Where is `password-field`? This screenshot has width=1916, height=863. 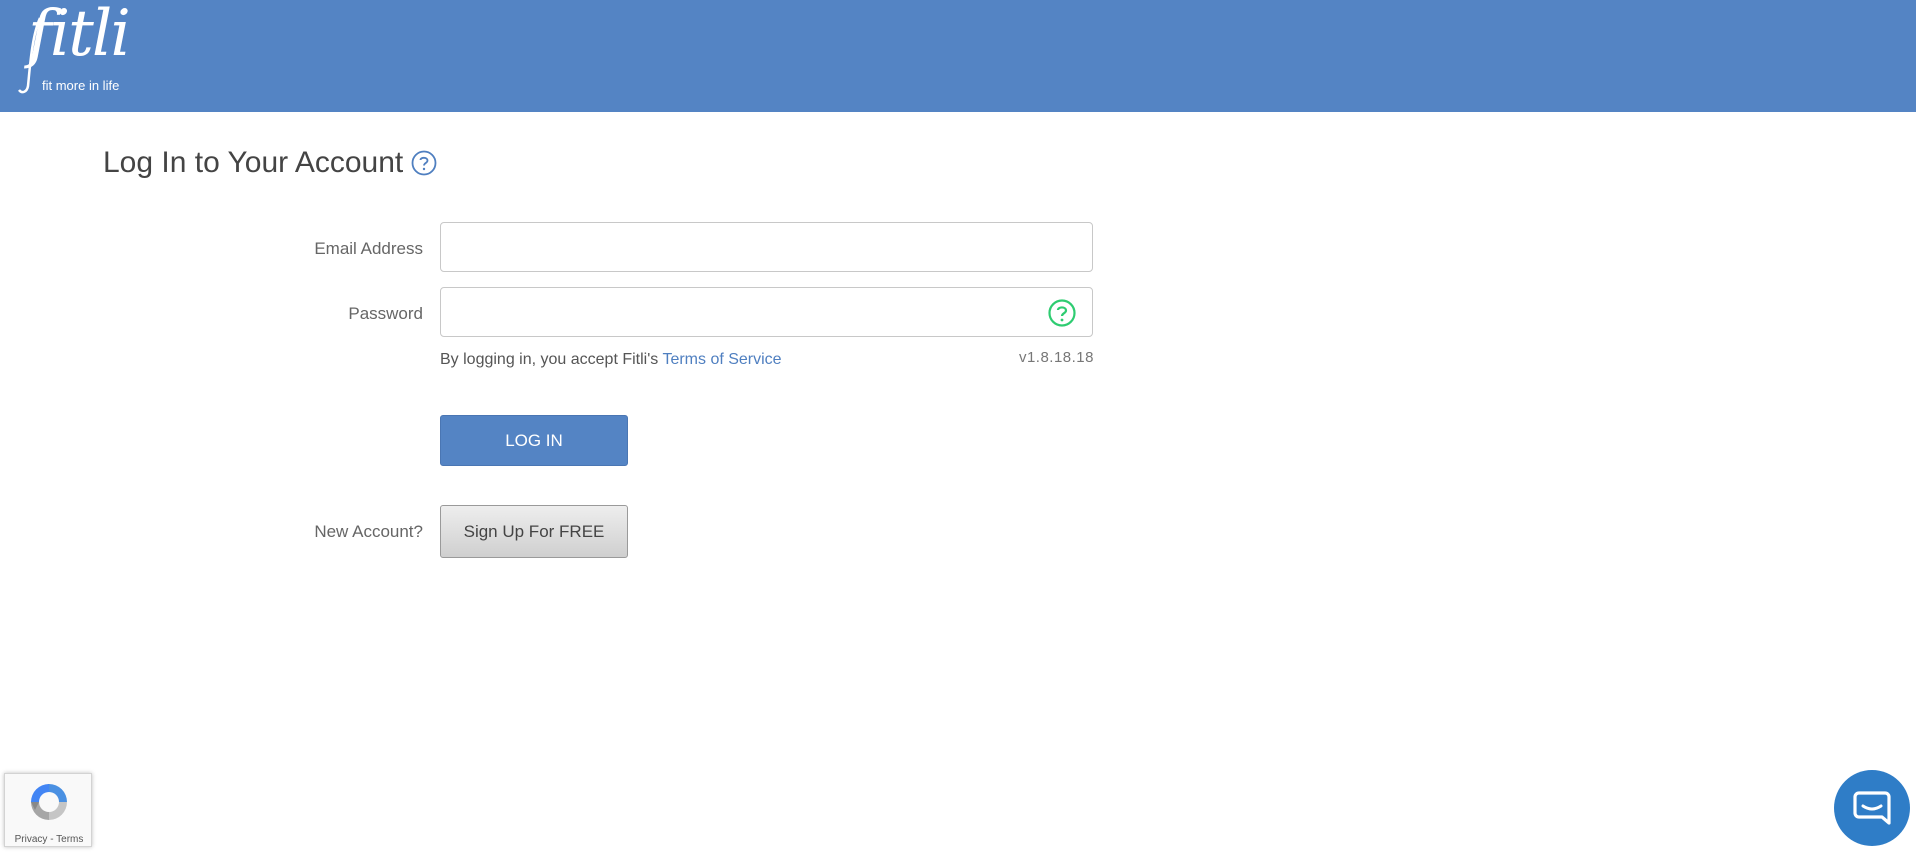 password-field is located at coordinates (766, 312).